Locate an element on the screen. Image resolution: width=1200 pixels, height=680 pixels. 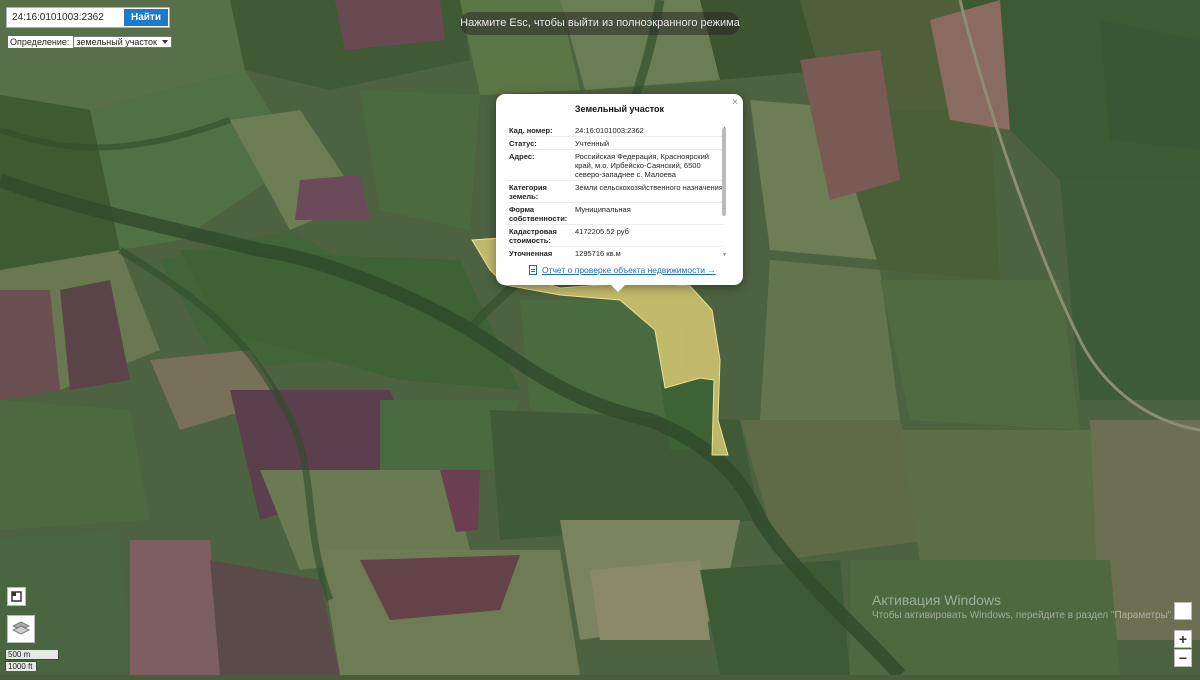
find-button: Найти is located at coordinates (146, 17).